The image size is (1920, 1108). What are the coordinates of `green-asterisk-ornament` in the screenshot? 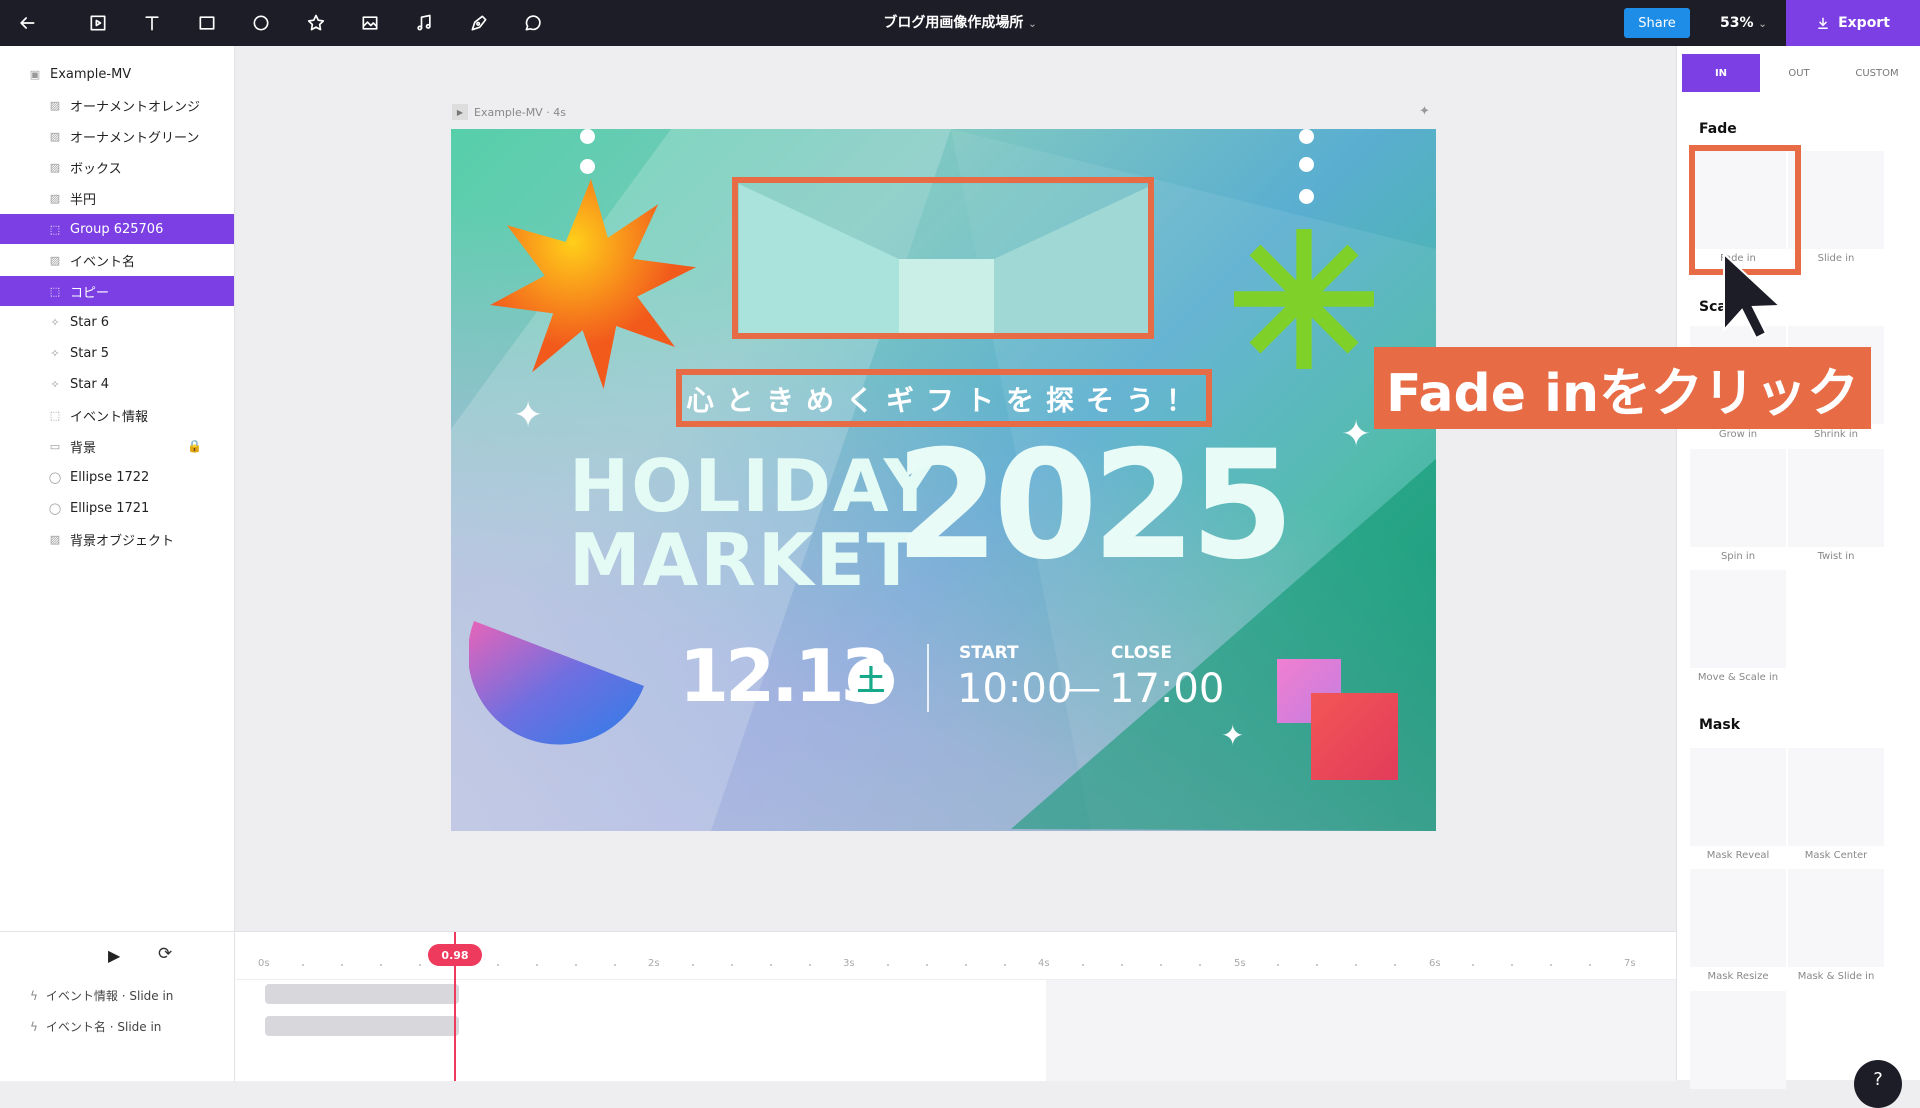 It's located at (1304, 299).